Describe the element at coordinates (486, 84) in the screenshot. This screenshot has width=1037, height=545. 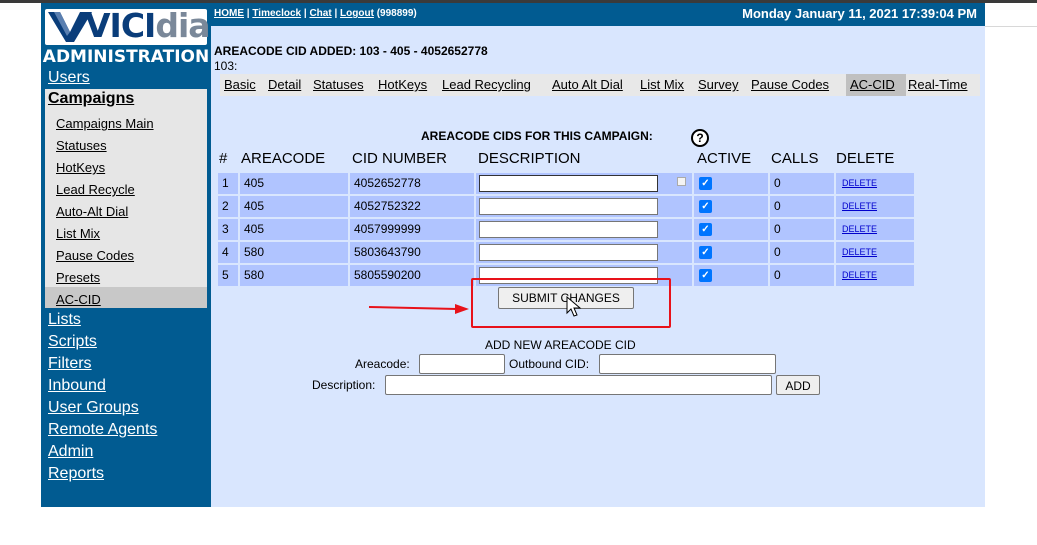
I see `tab-lead-recycling: Lead Recycling` at that location.